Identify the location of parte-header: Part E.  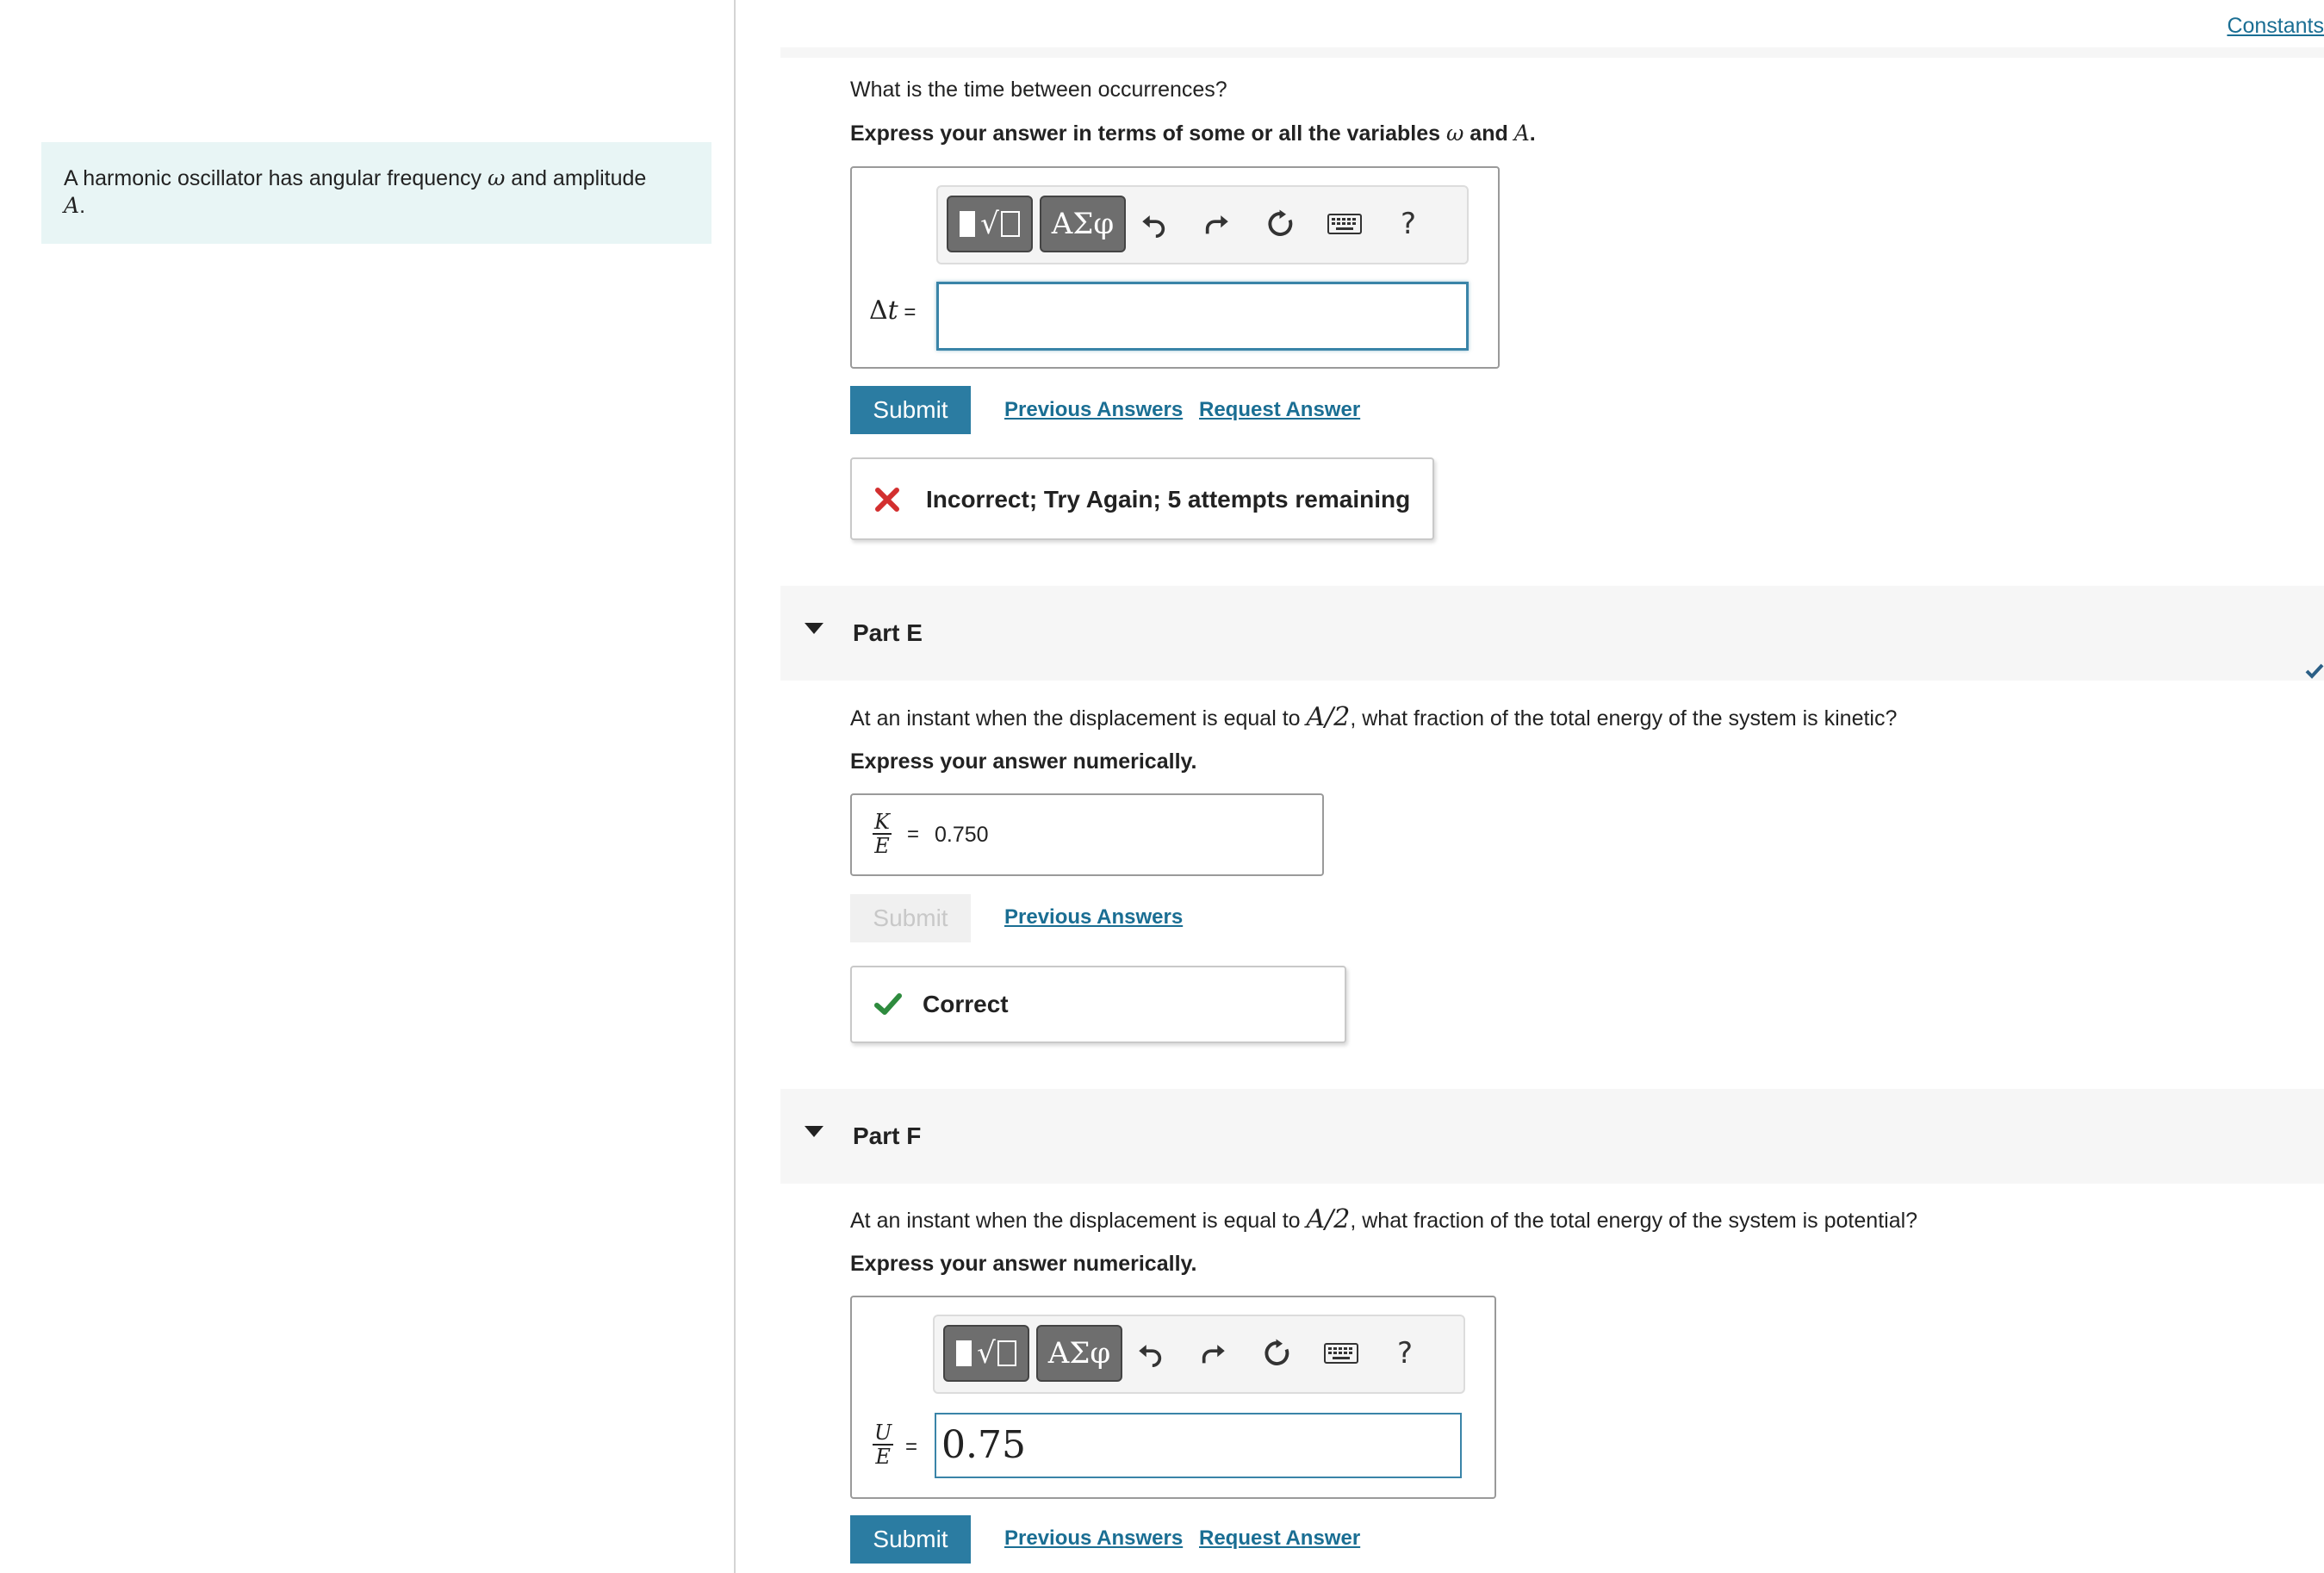
(1552, 634).